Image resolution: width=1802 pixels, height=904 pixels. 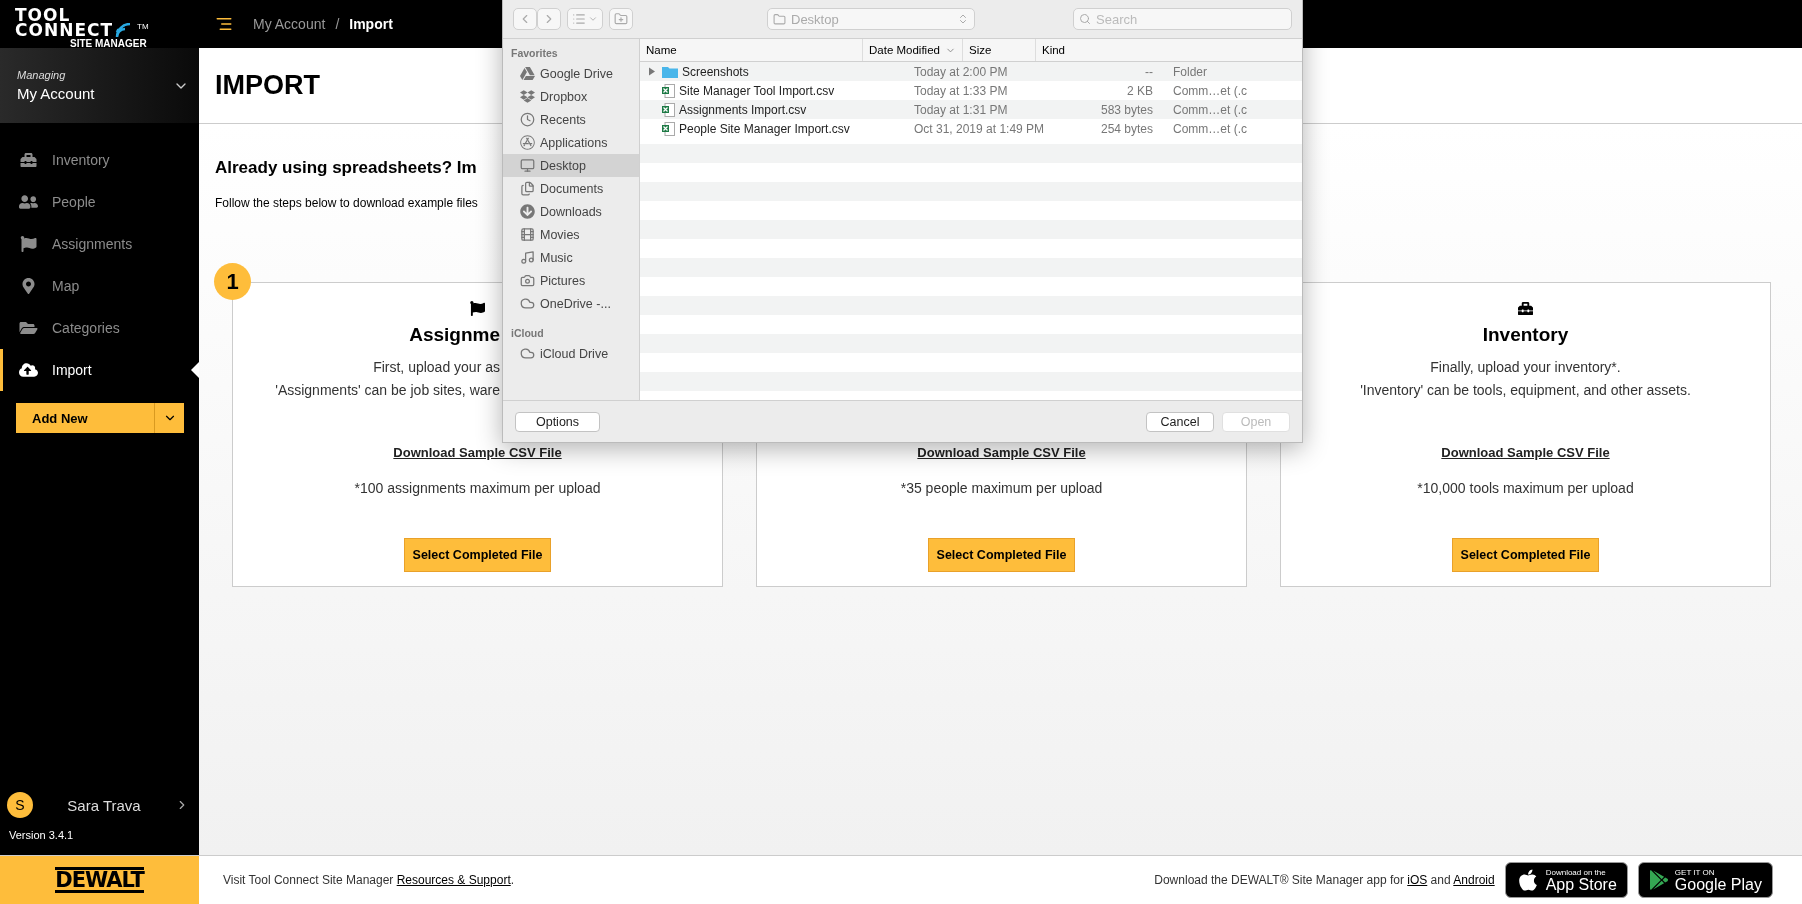 I want to click on clock-icon, so click(x=527, y=119).